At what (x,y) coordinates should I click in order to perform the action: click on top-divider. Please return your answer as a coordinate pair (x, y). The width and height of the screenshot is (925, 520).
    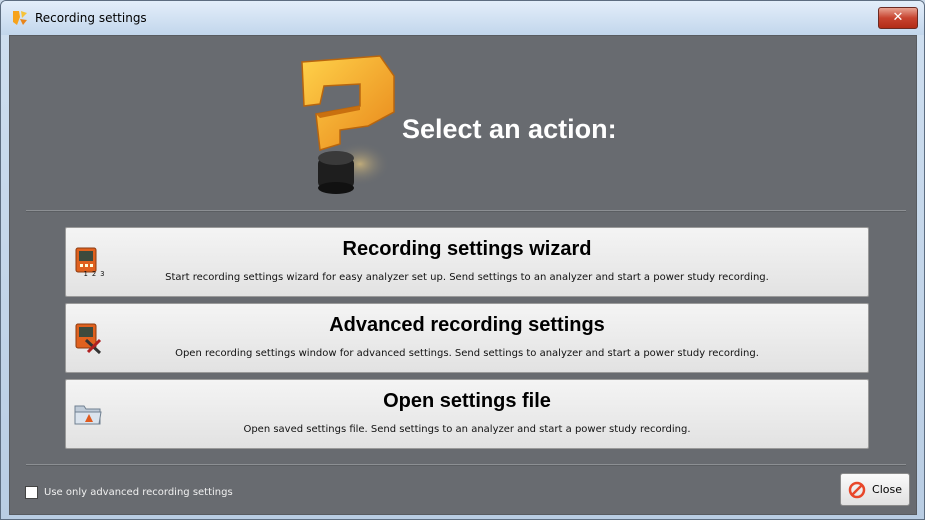
    Looking at the image, I should click on (466, 211).